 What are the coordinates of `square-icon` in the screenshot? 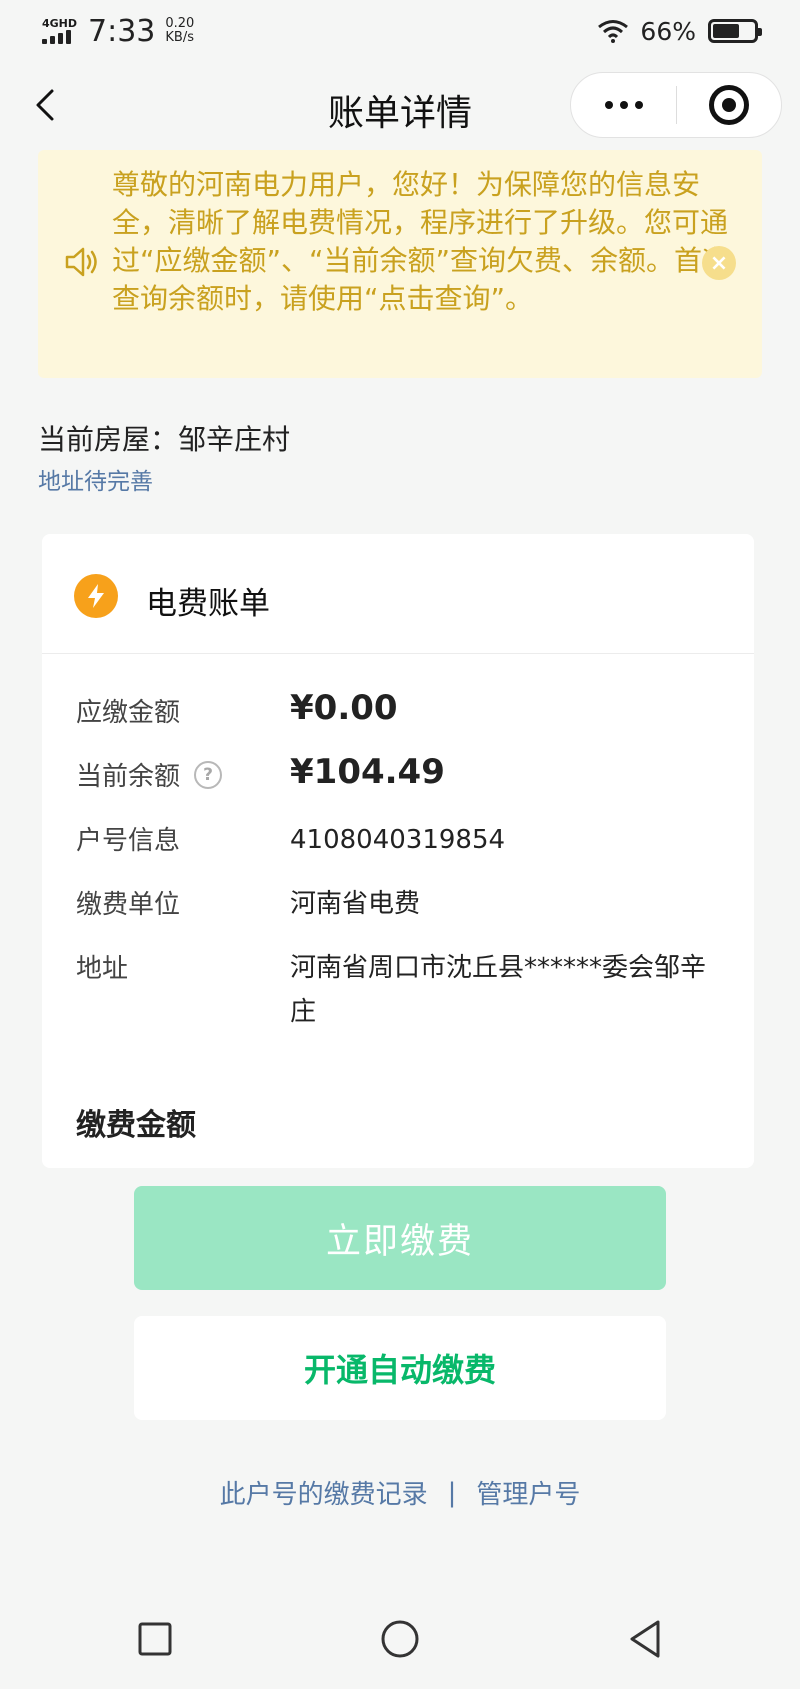 It's located at (155, 1639).